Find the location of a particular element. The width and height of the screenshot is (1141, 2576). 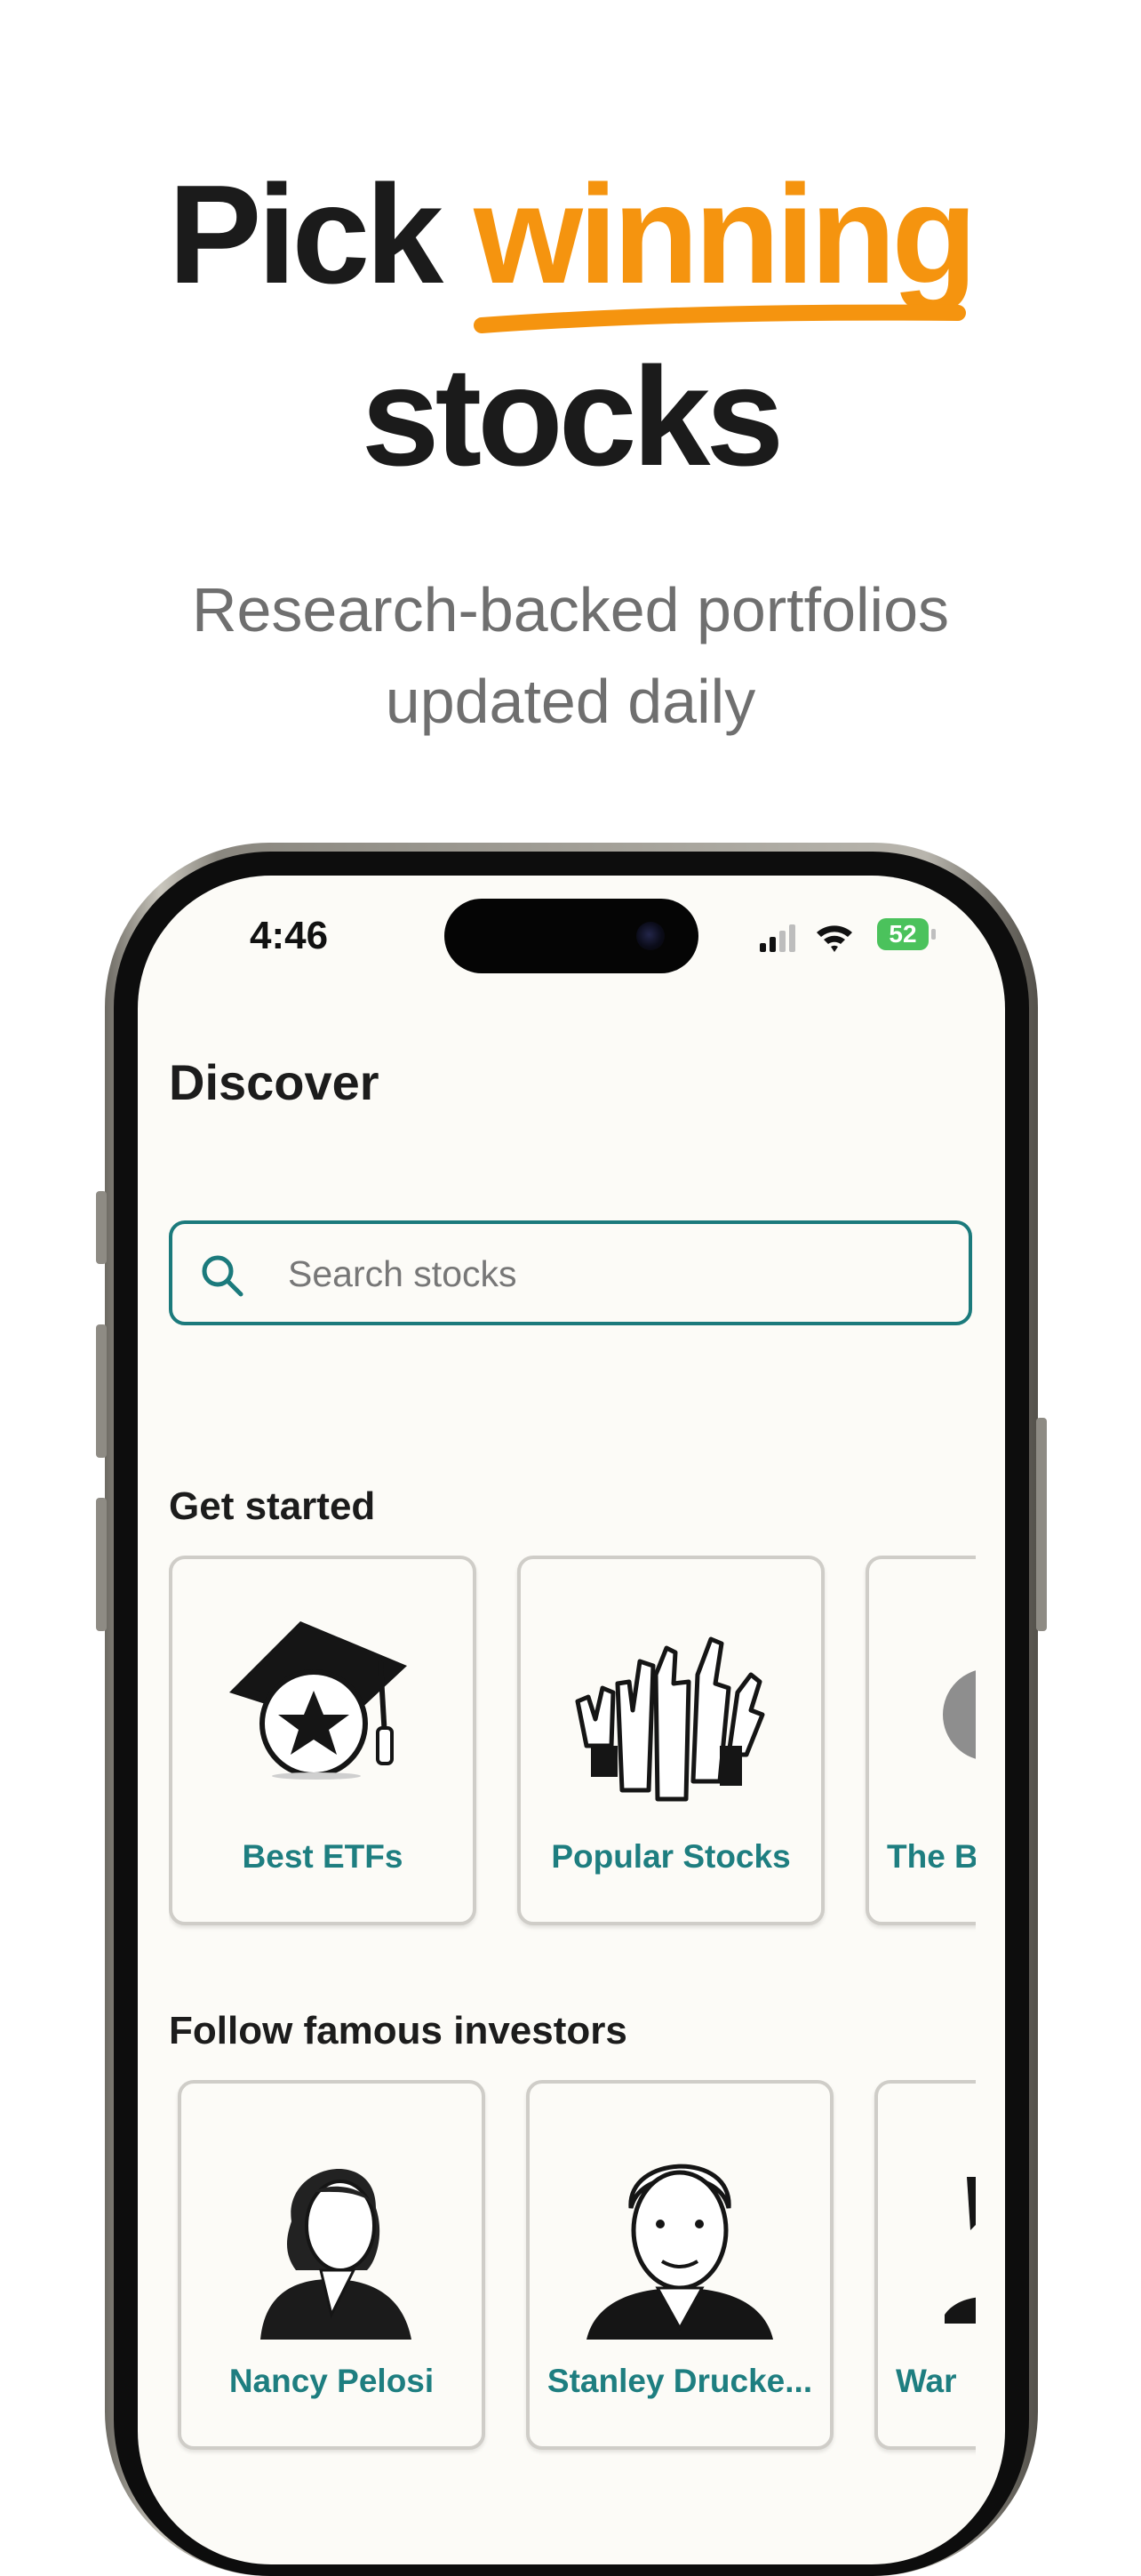

card-best-etfs: Best ETFs is located at coordinates (322, 1740).